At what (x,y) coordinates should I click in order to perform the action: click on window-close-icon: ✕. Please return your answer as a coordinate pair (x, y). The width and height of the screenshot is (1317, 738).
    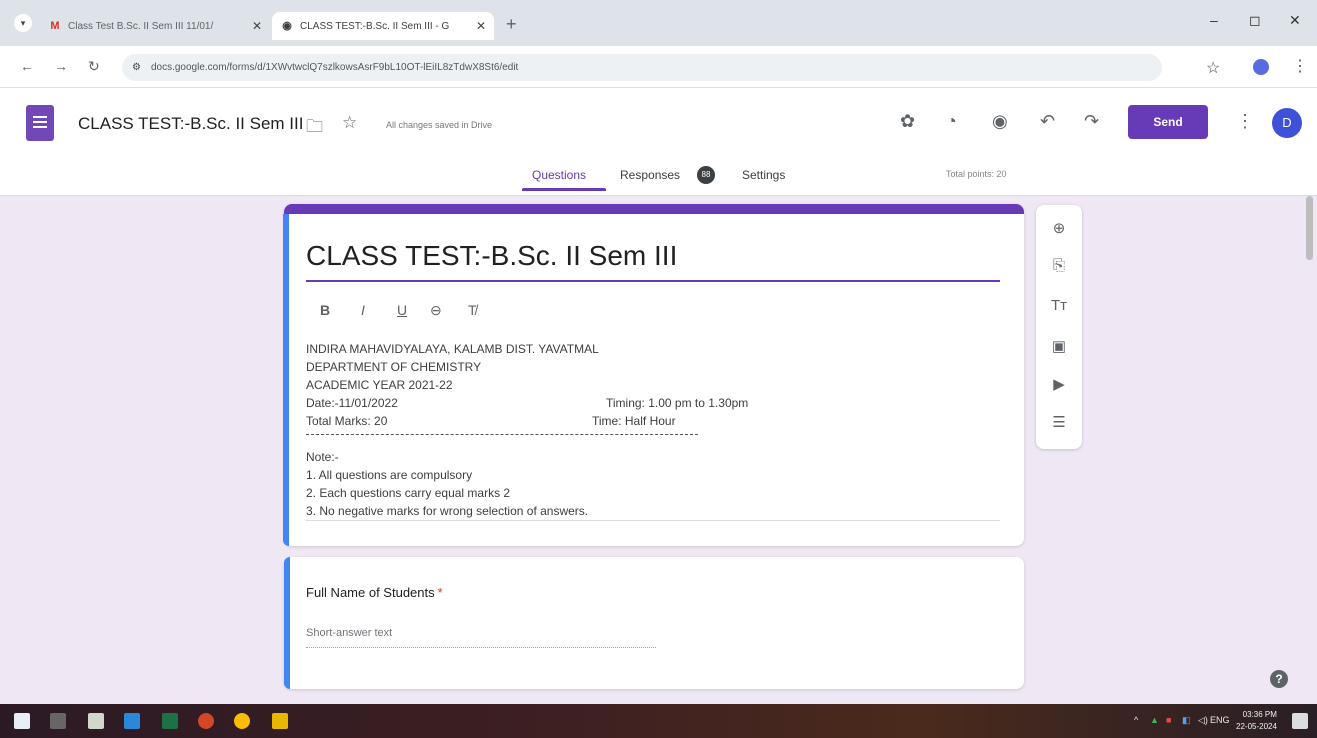
    Looking at the image, I should click on (1295, 20).